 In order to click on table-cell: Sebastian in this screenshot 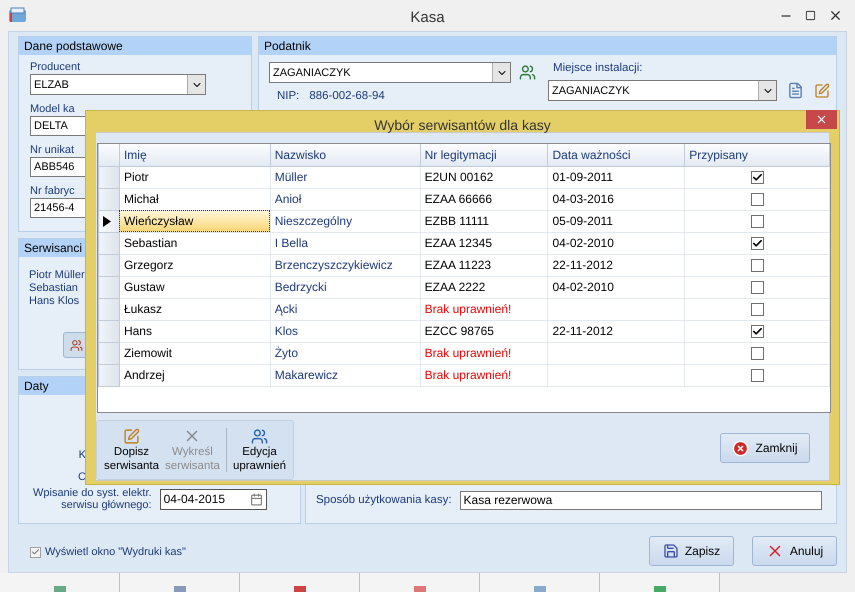, I will do `click(194, 243)`.